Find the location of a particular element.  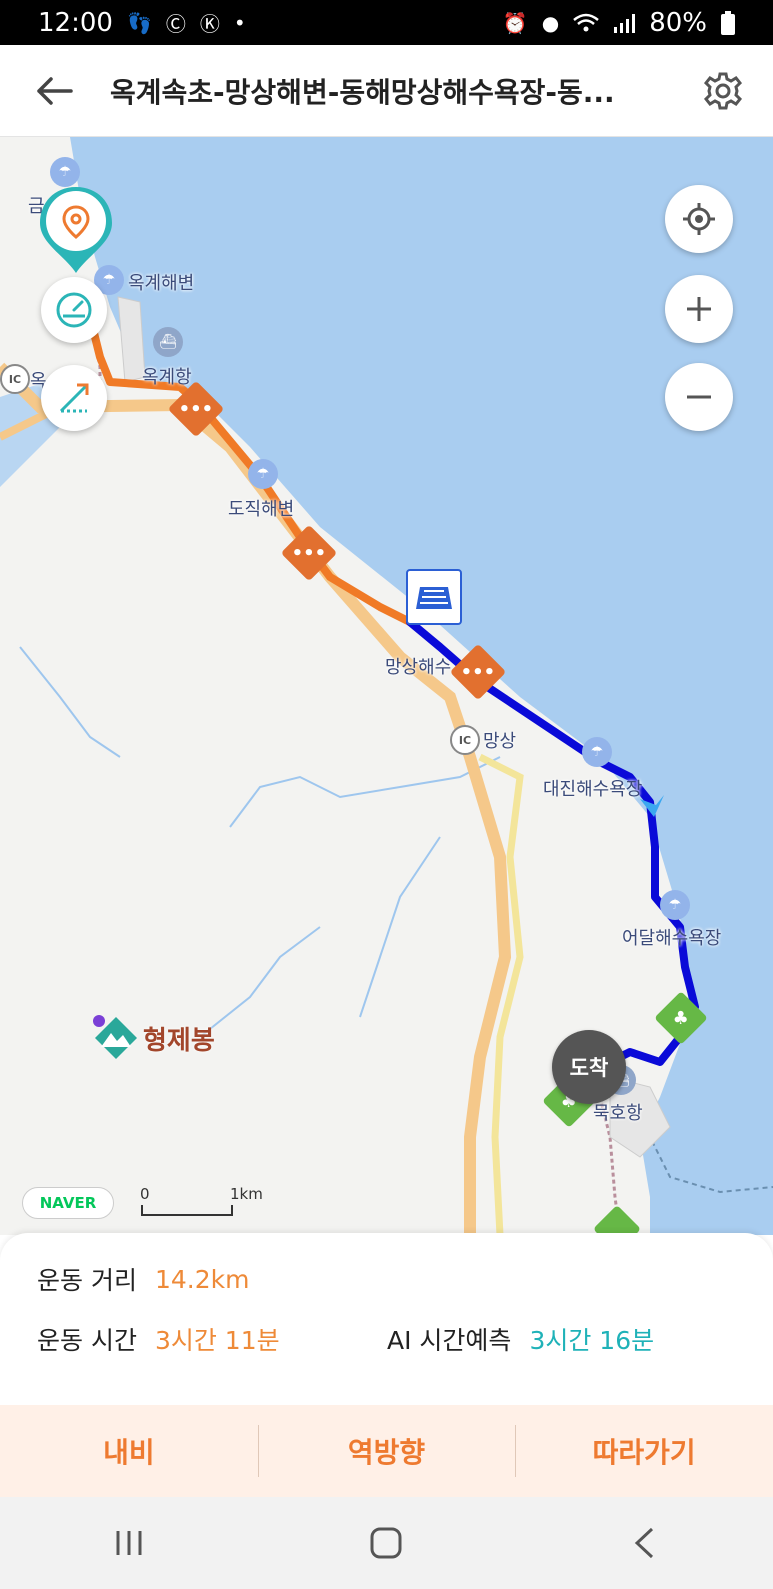

arrival-marker: 도착 is located at coordinates (589, 1067).